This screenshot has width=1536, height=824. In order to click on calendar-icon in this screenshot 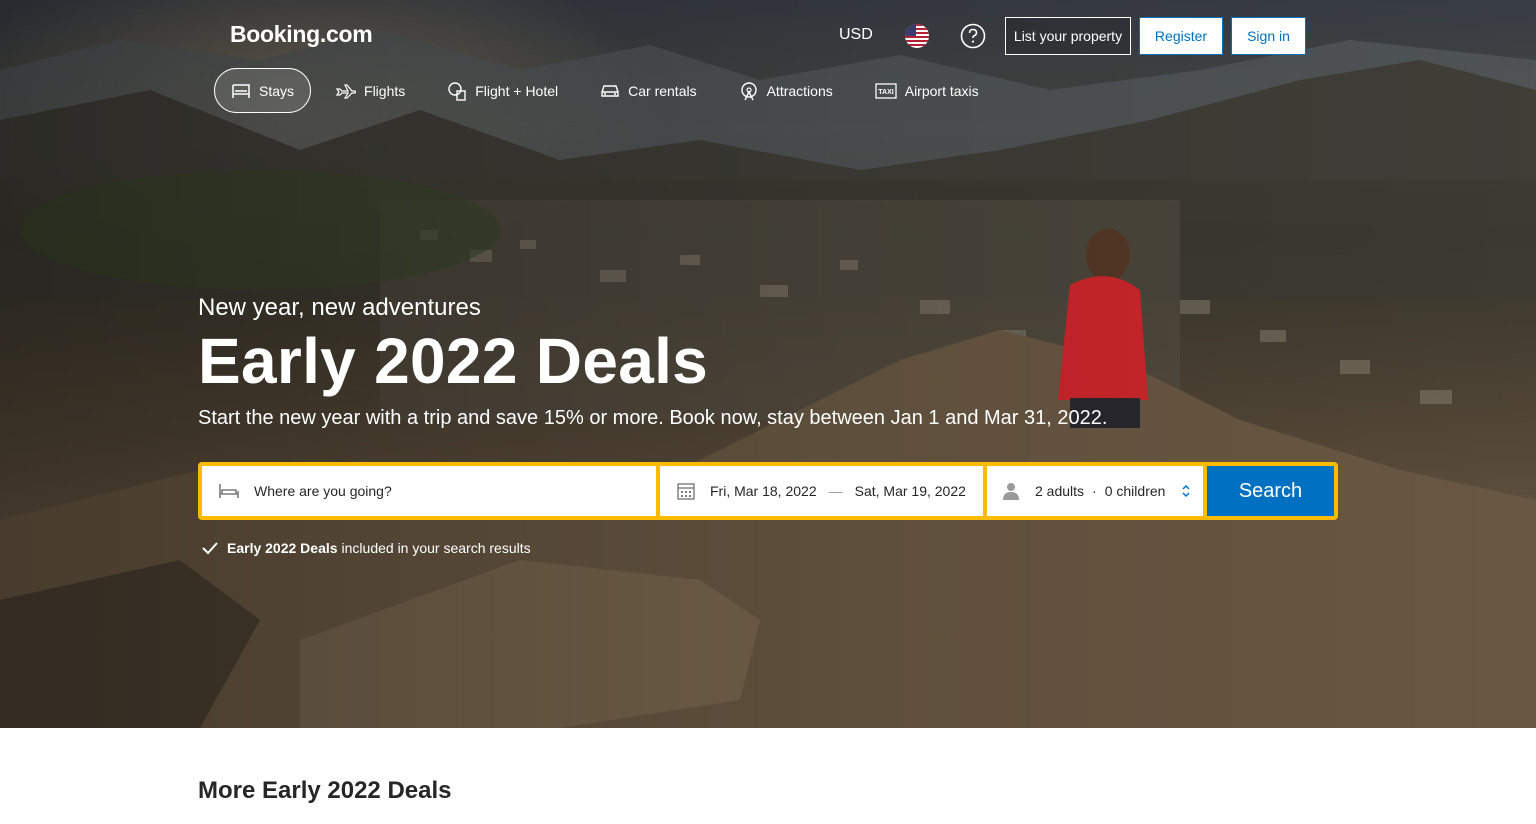, I will do `click(686, 491)`.